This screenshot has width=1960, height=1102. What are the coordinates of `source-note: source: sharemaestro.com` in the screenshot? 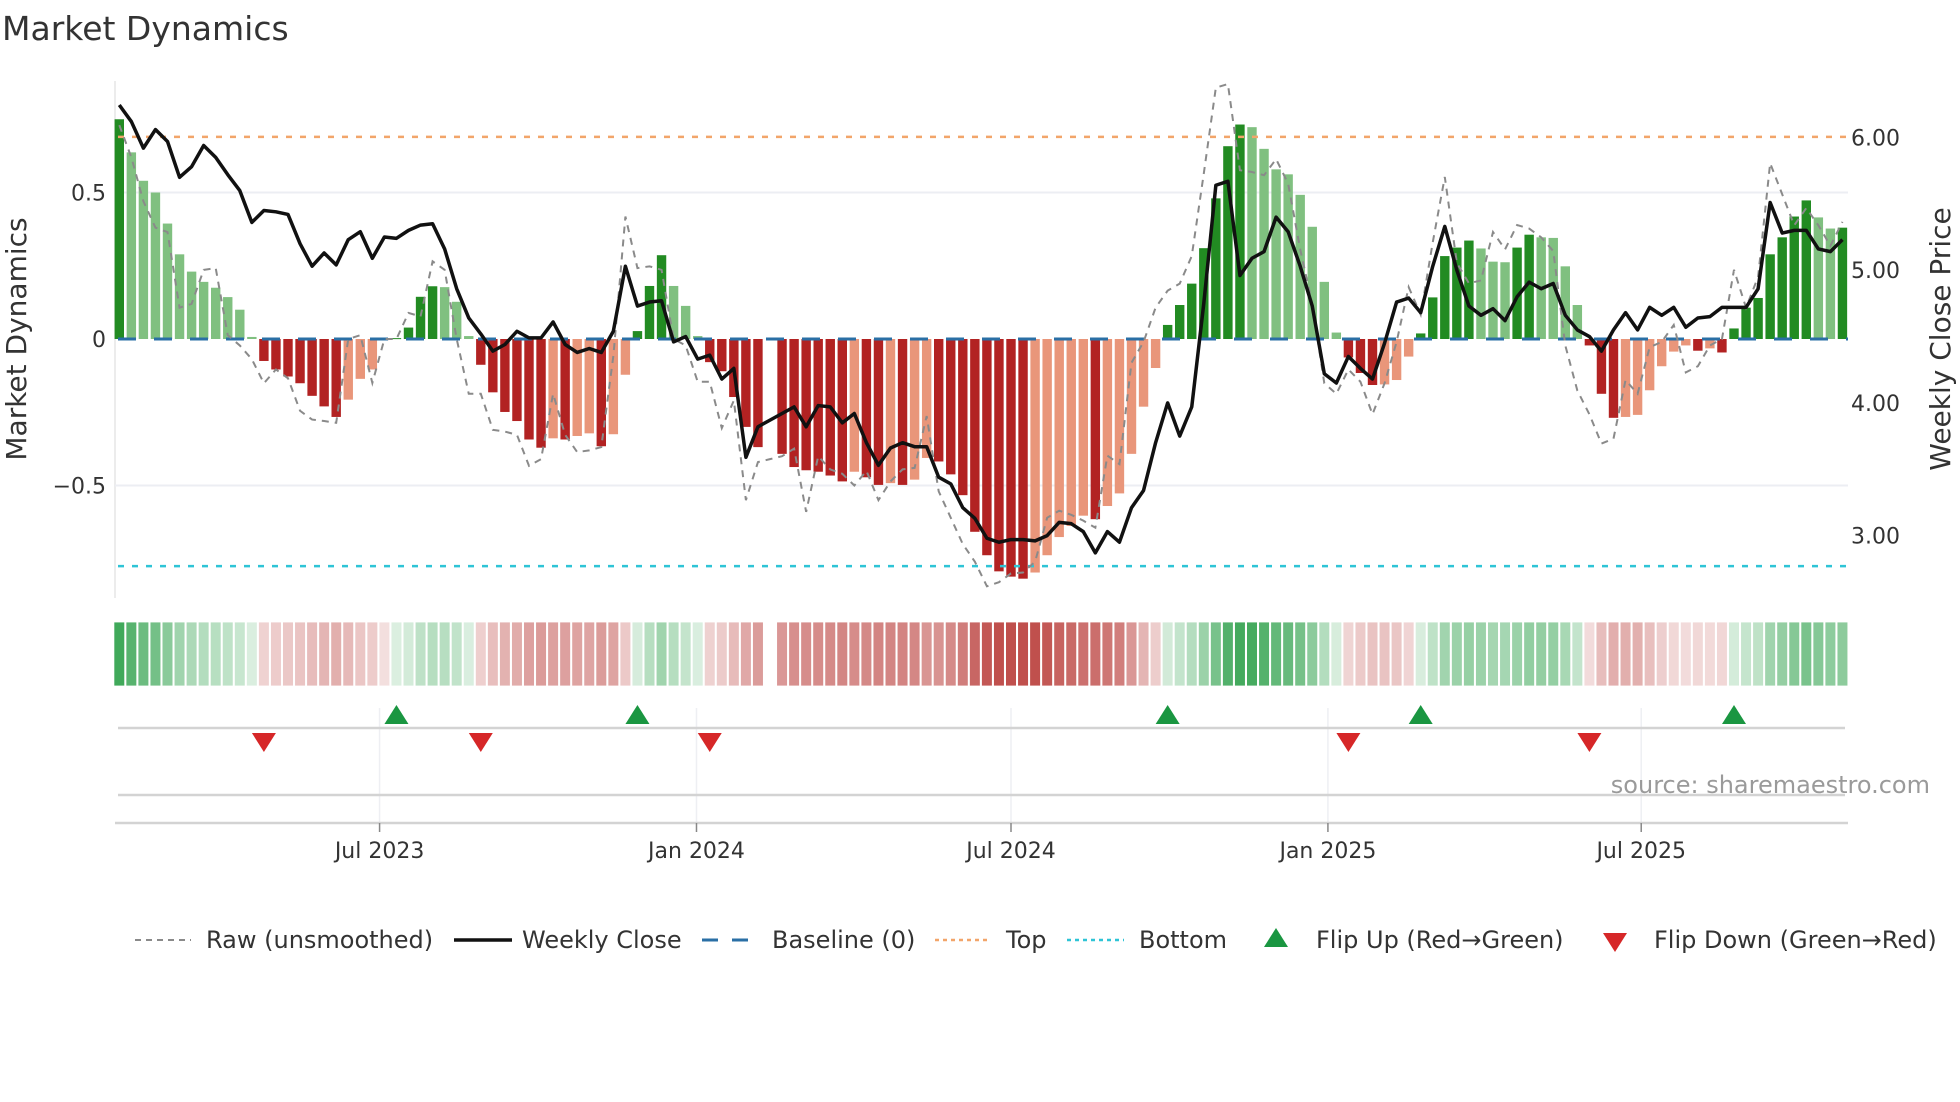 It's located at (1770, 785).